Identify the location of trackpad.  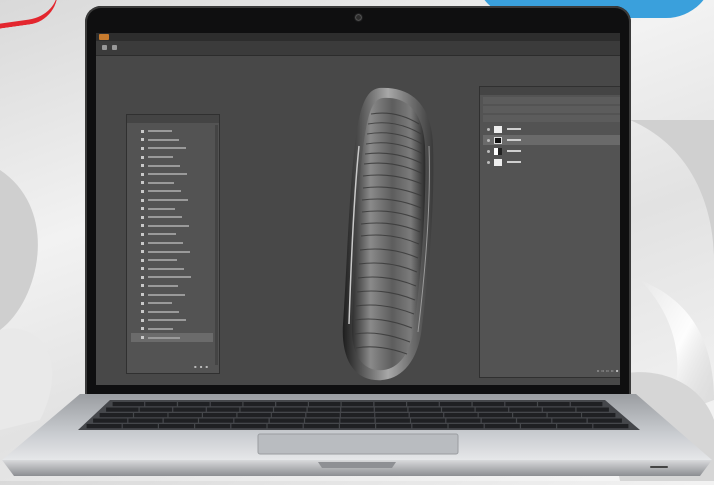
(358, 444).